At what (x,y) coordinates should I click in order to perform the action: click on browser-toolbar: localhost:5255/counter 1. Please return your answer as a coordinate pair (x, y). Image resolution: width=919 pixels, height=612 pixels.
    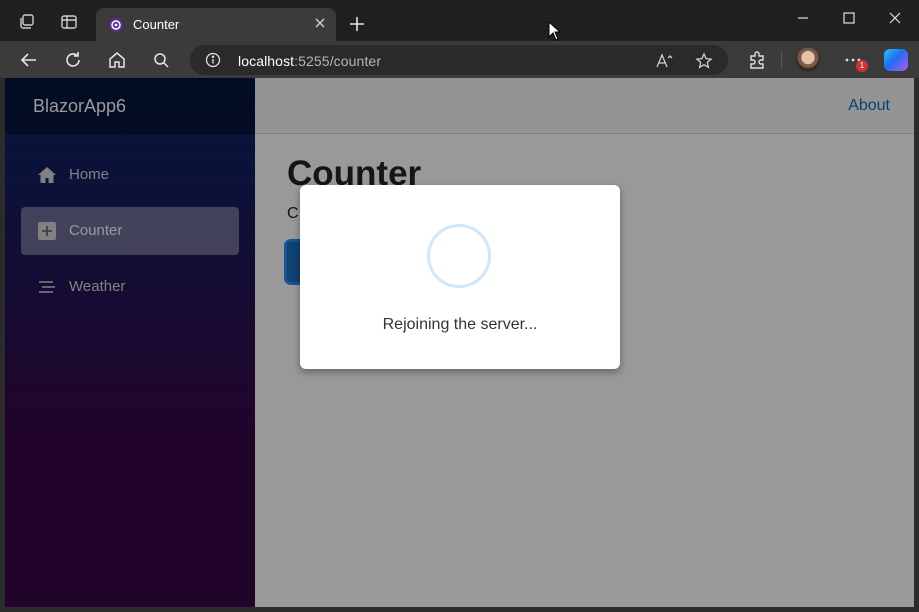
    Looking at the image, I should click on (459, 59).